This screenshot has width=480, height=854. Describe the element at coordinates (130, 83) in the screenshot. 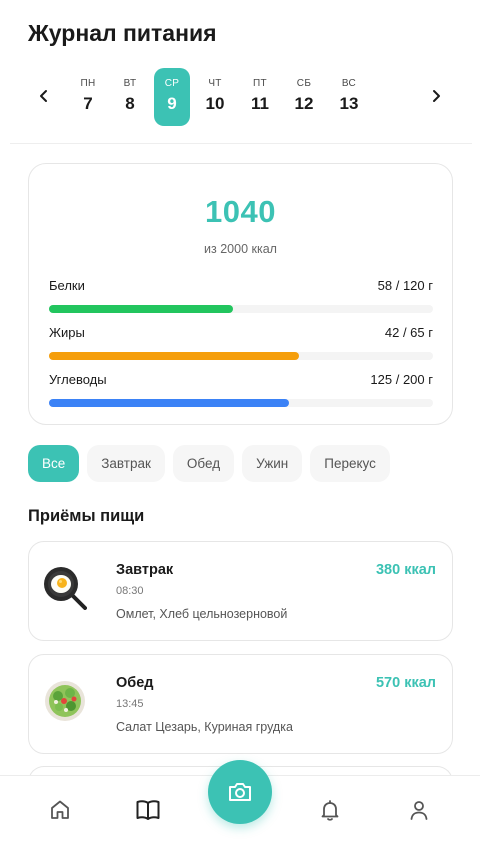

I see `day-label: ВТ` at that location.